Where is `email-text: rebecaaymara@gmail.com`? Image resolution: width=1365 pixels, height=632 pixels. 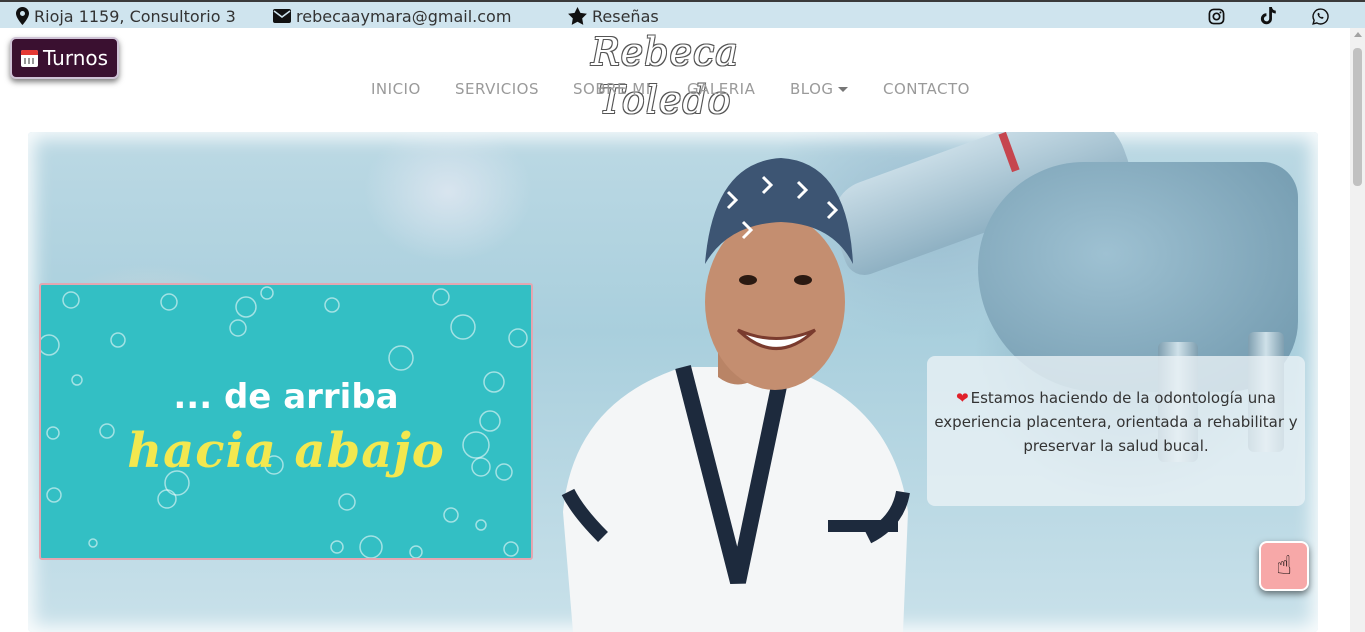 email-text: rebecaaymara@gmail.com is located at coordinates (404, 16).